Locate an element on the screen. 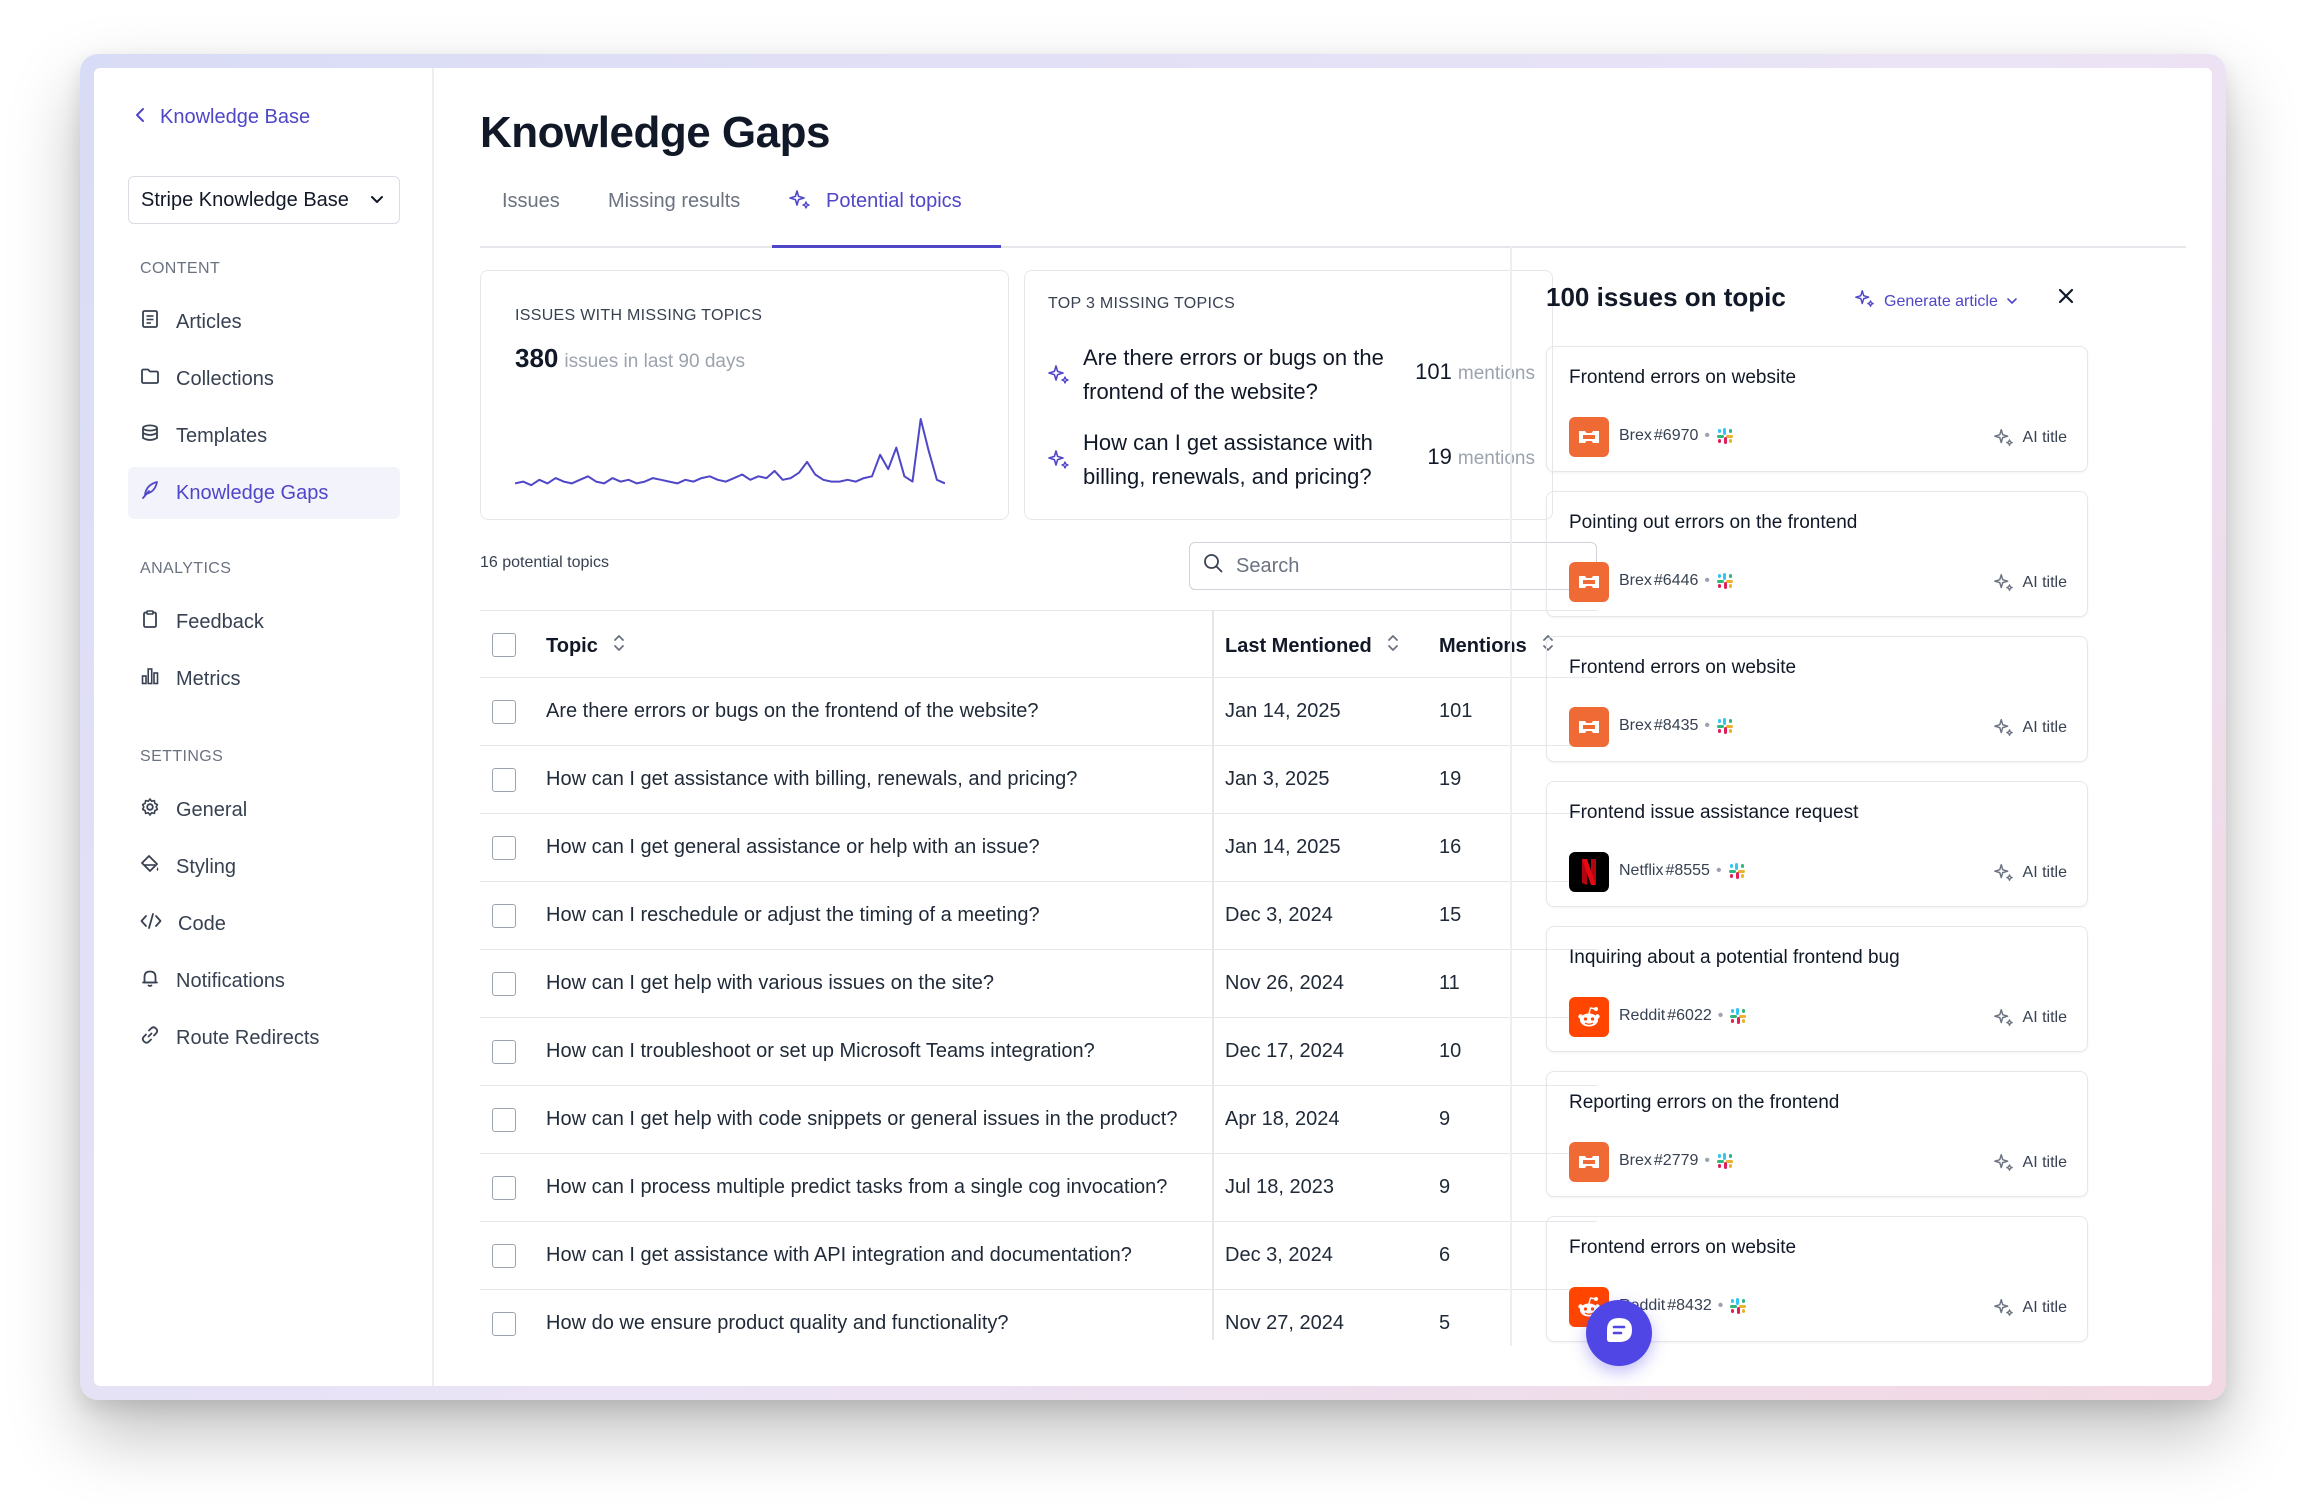 The image size is (2304, 1506). issue-title: Inquiring about a potential frontend bug is located at coordinates (1734, 957).